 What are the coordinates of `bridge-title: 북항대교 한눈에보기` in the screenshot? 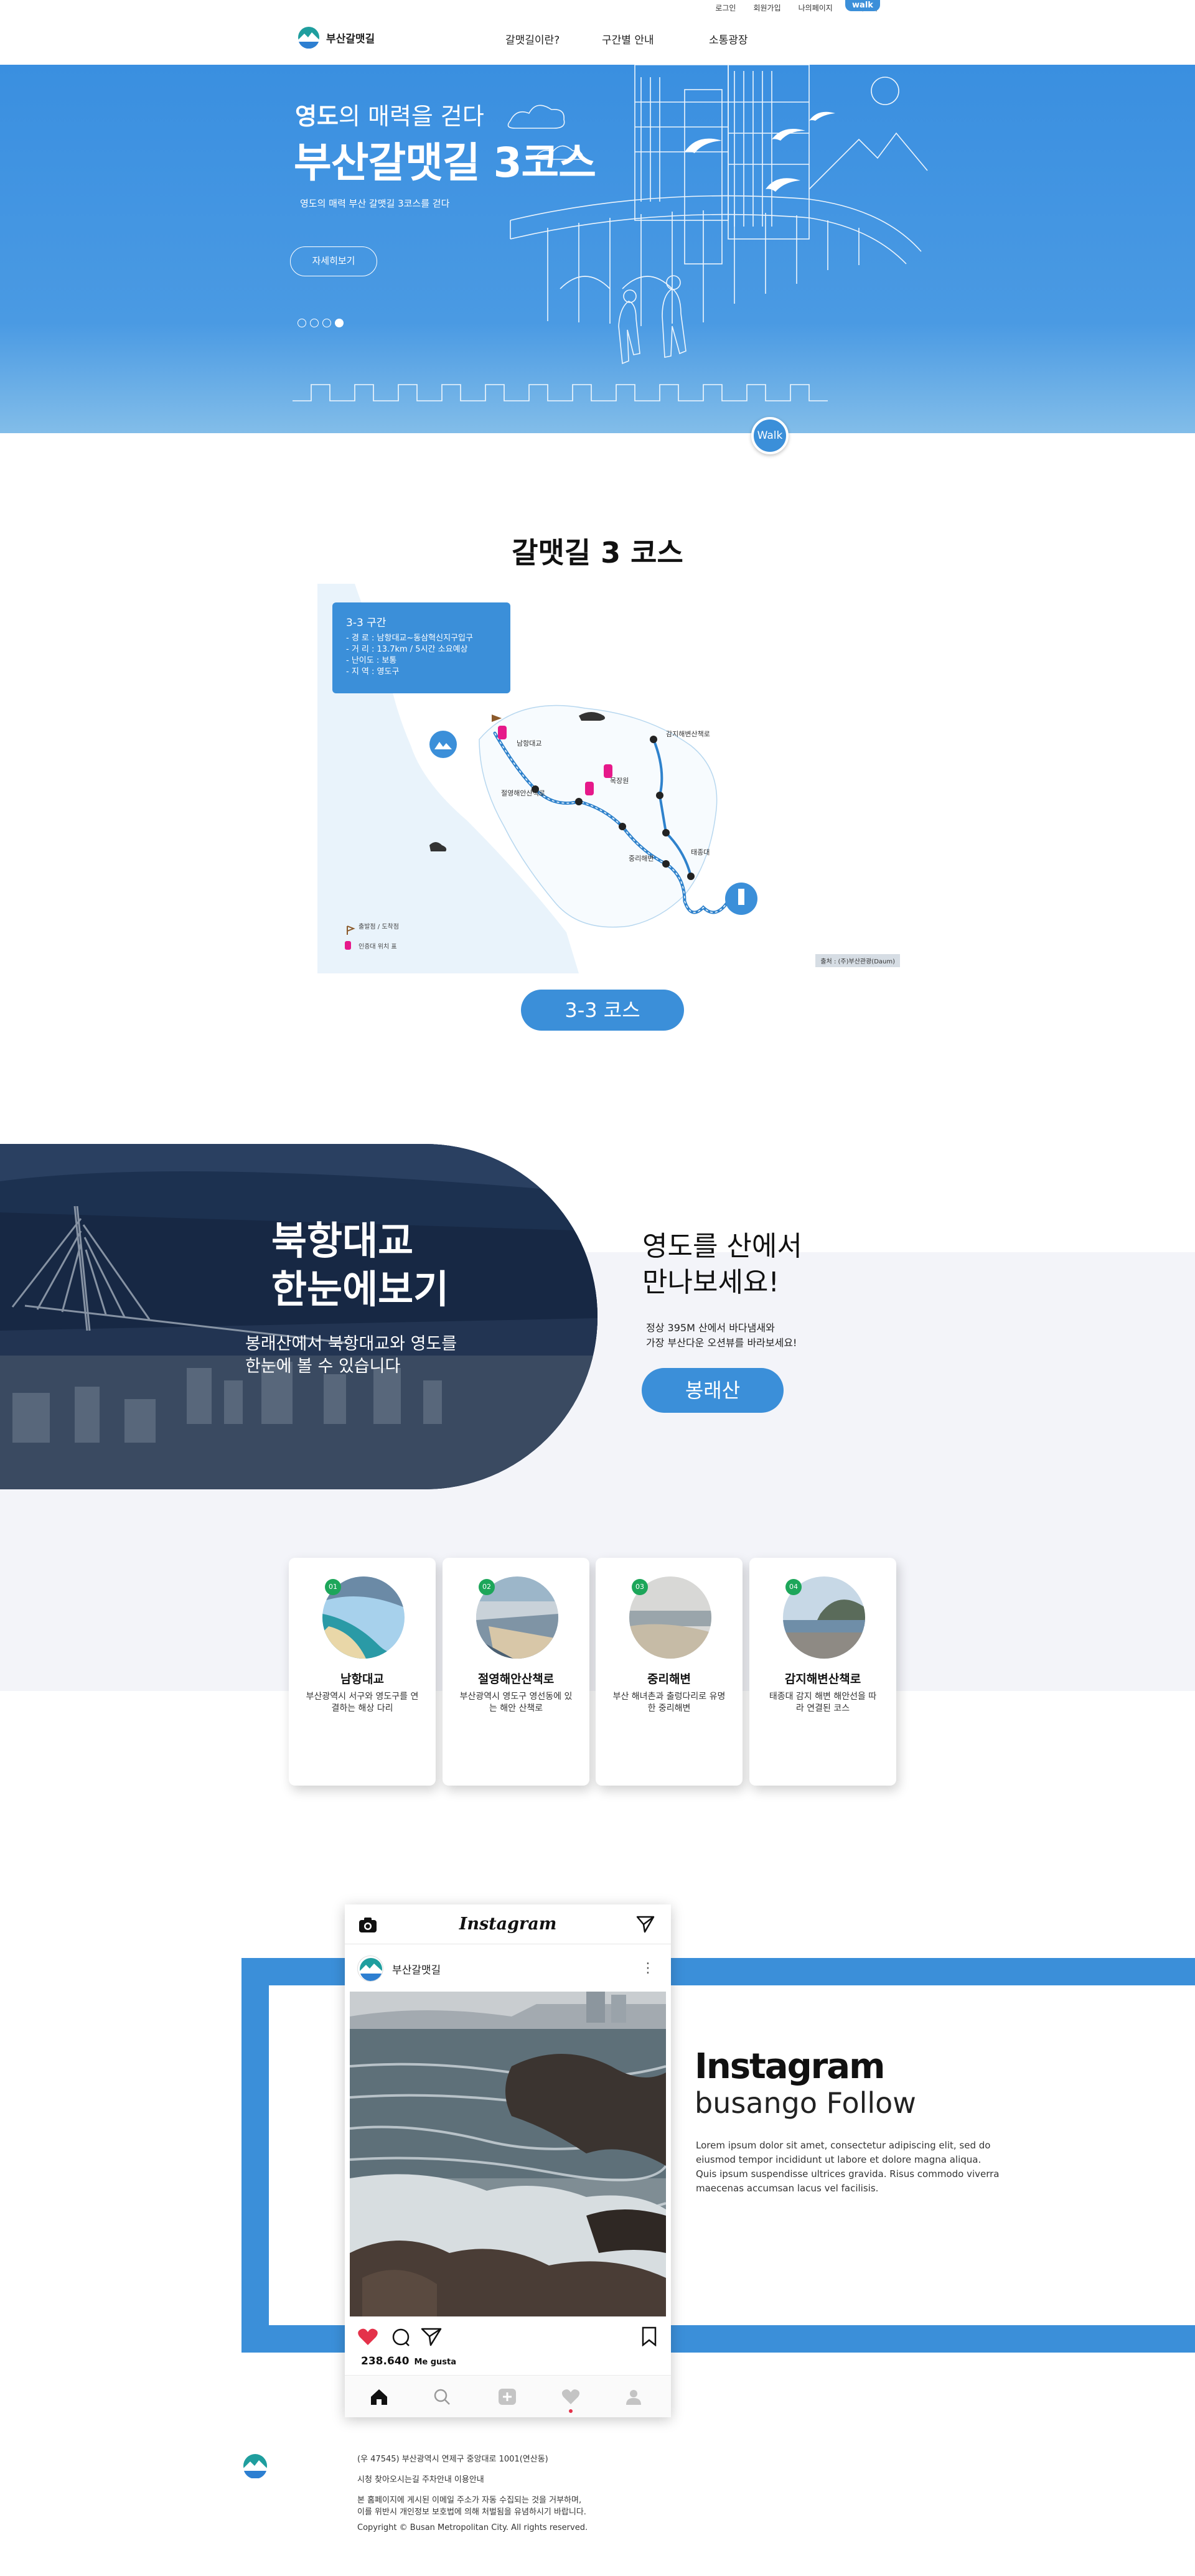 It's located at (360, 1265).